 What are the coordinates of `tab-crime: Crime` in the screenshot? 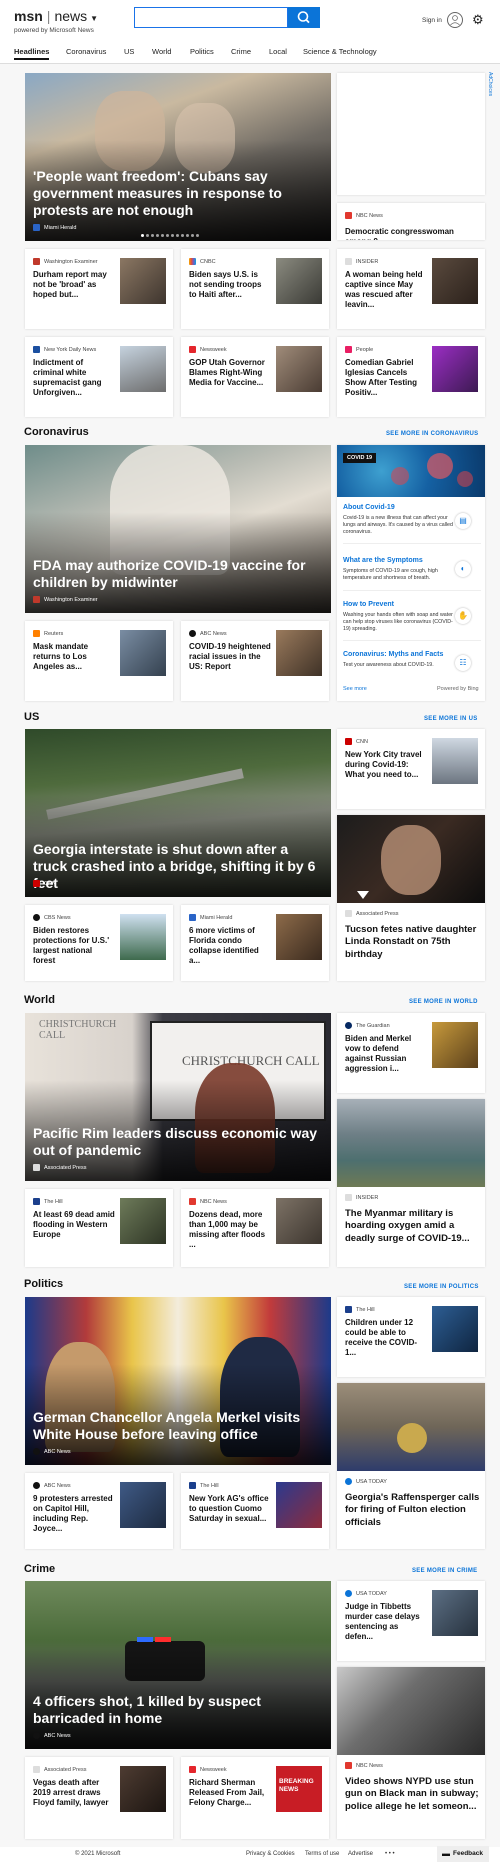 It's located at (241, 51).